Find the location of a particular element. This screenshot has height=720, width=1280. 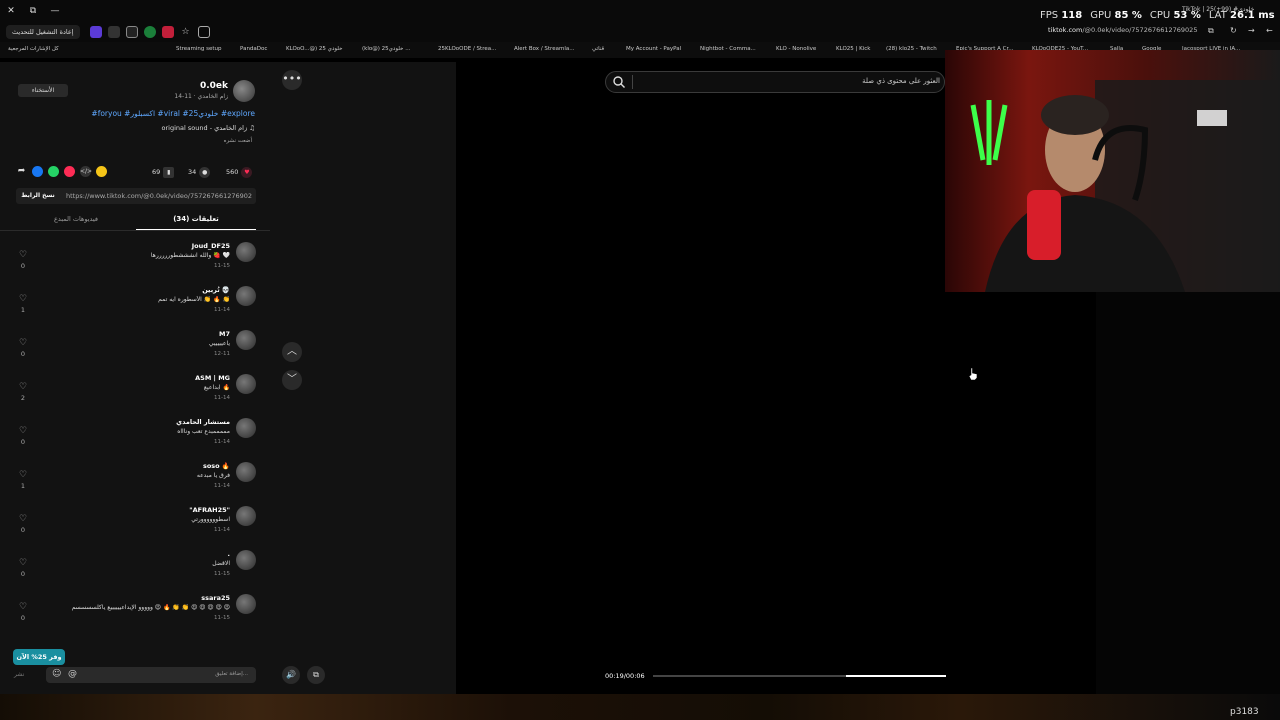

commenter-name: ASM | MG is located at coordinates (145, 378).